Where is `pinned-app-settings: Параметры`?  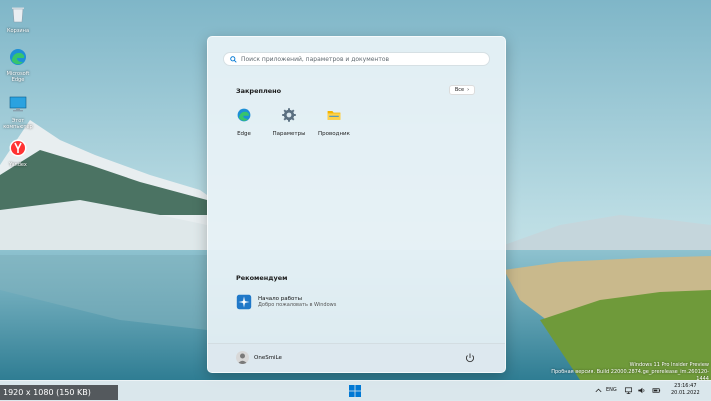
pinned-app-settings: Параметры is located at coordinates (289, 122).